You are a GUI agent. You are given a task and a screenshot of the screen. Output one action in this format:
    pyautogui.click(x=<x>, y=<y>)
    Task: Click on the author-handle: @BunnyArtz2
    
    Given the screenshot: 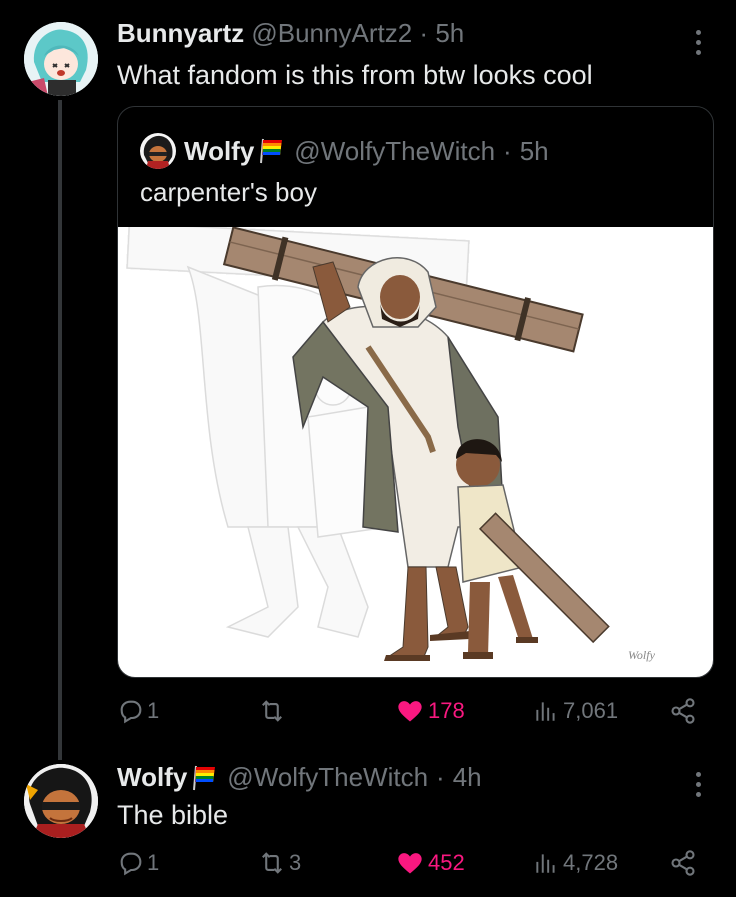 What is the action you would take?
    pyautogui.click(x=331, y=33)
    